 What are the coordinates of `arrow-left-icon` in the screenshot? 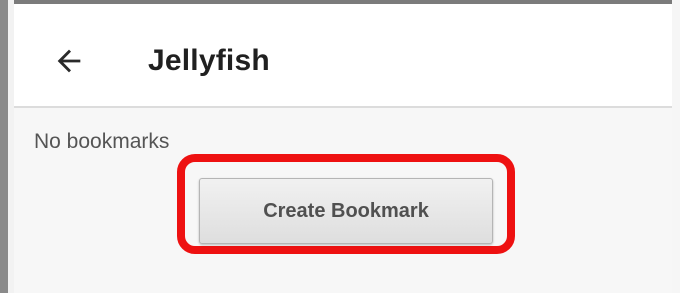 It's located at (69, 61).